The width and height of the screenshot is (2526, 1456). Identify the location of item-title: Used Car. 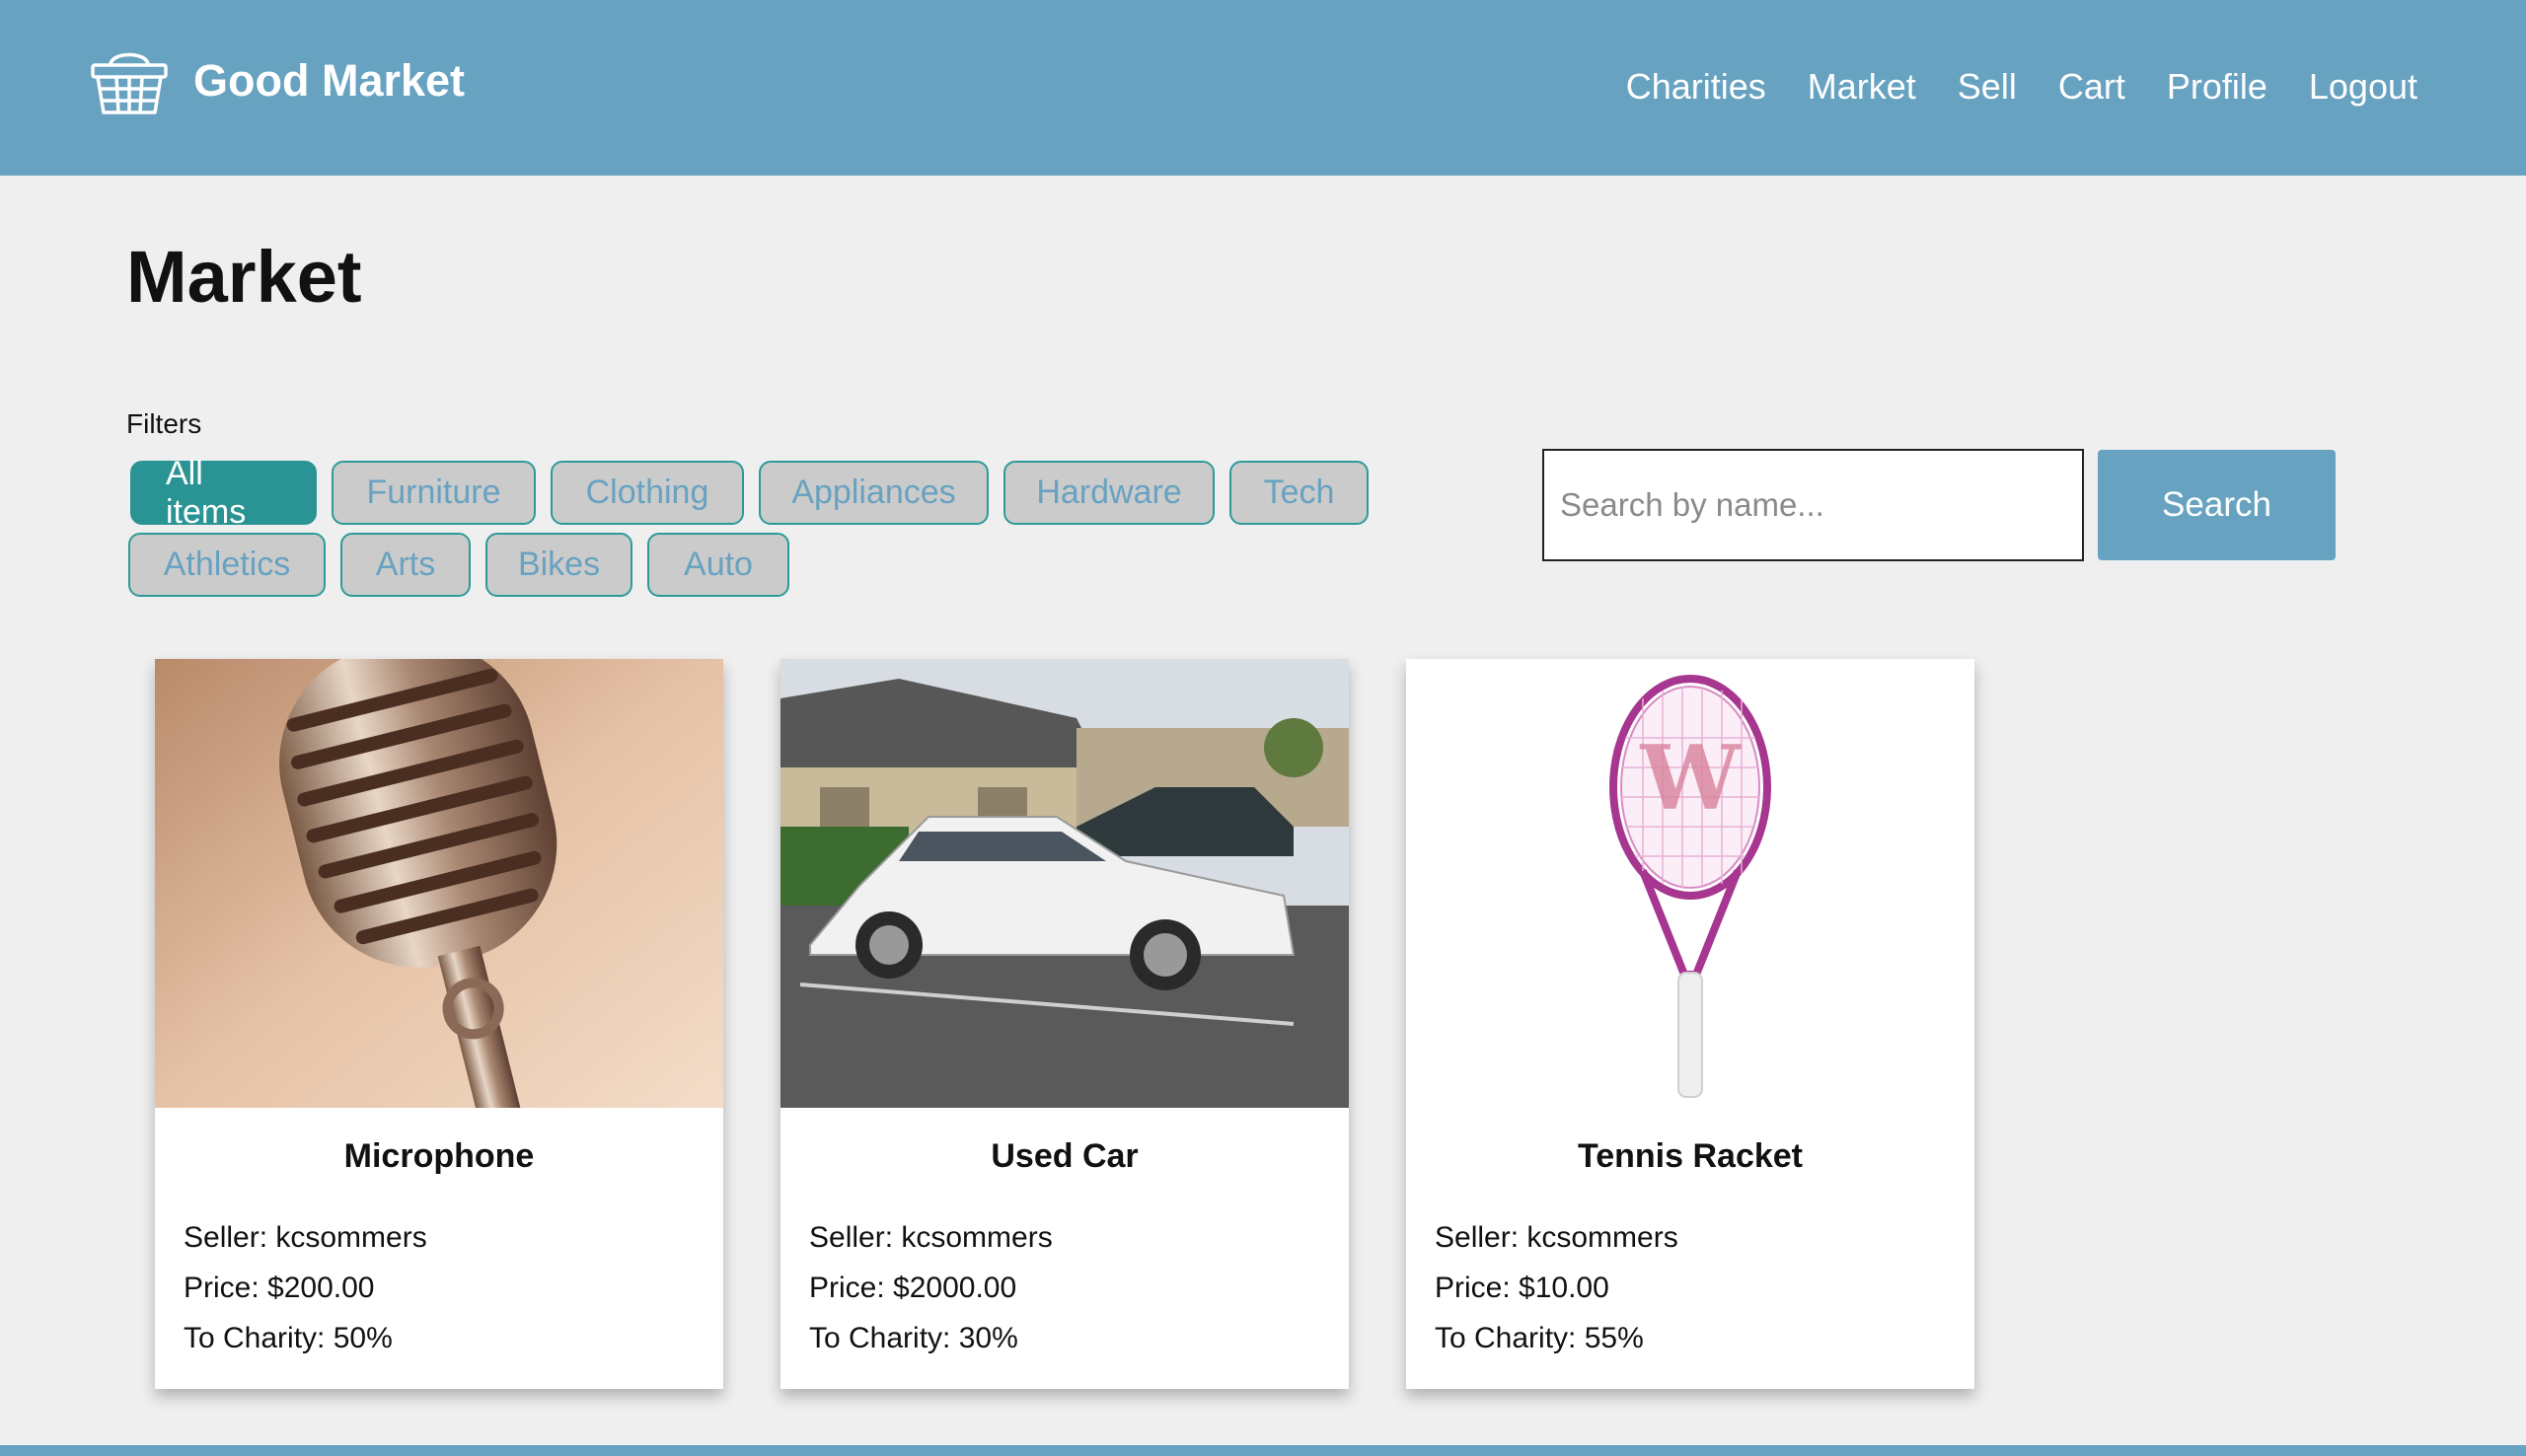
(1065, 1156).